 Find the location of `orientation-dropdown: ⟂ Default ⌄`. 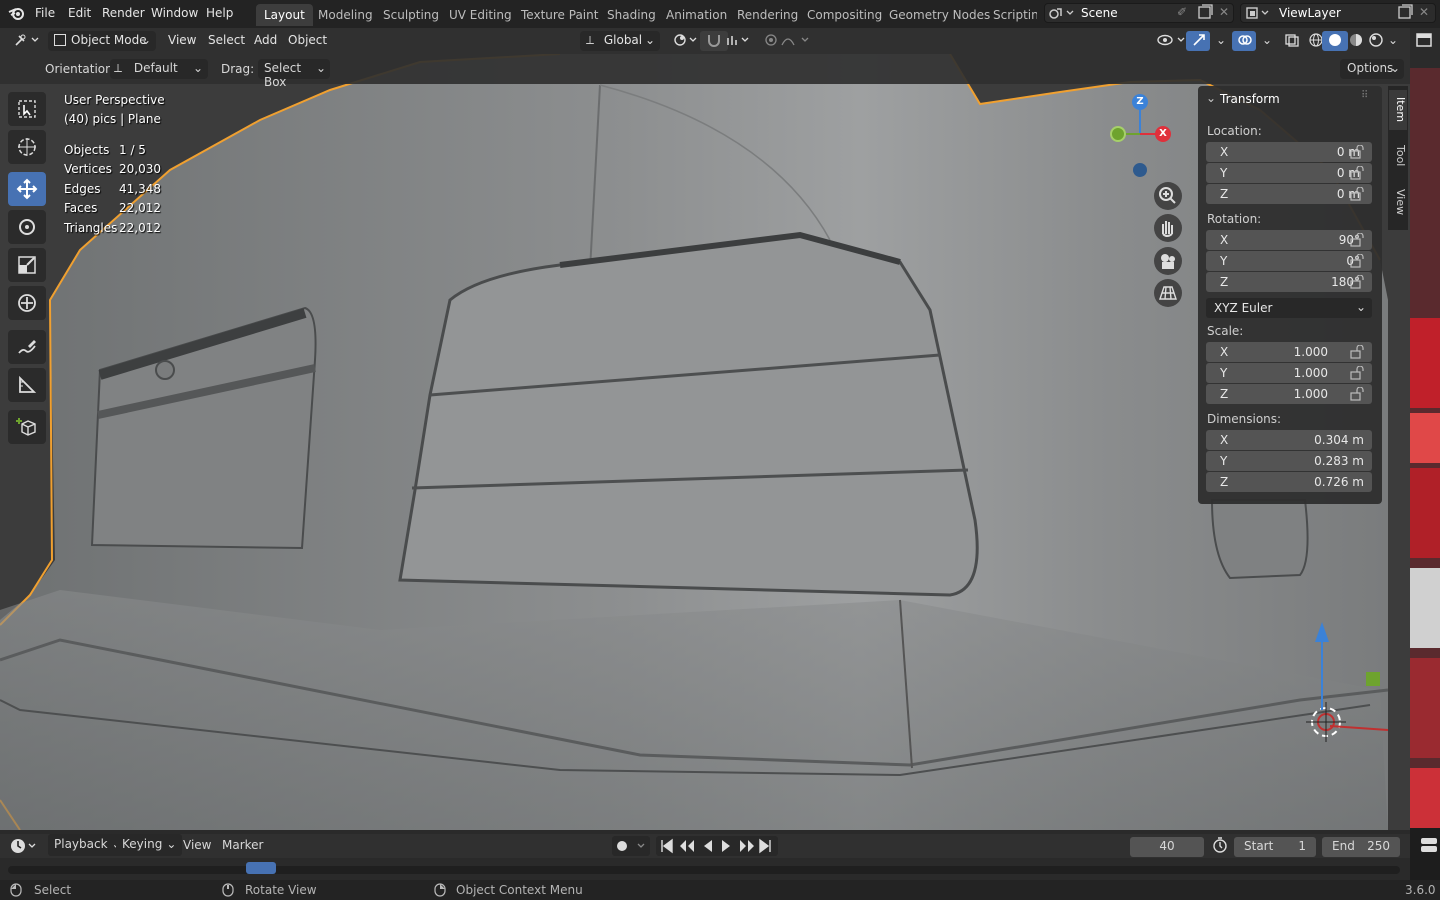

orientation-dropdown: ⟂ Default ⌄ is located at coordinates (159, 69).